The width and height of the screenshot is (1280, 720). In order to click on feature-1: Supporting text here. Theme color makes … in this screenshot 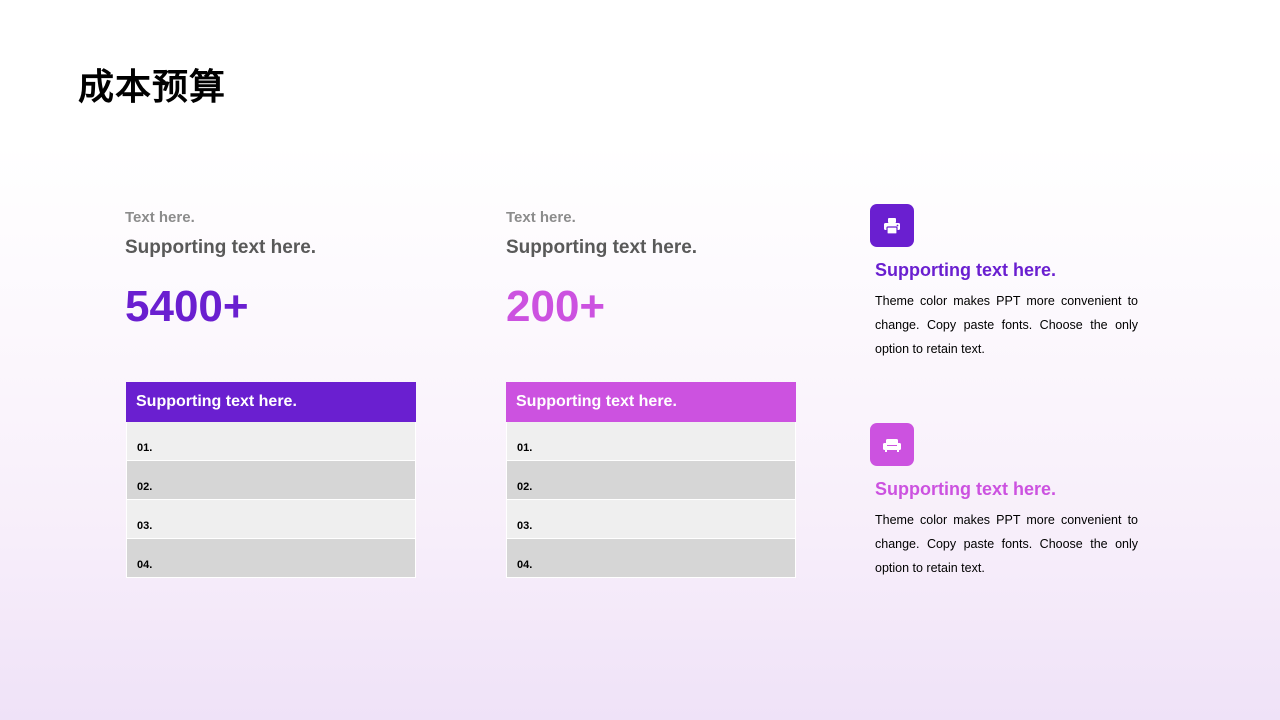, I will do `click(1005, 282)`.